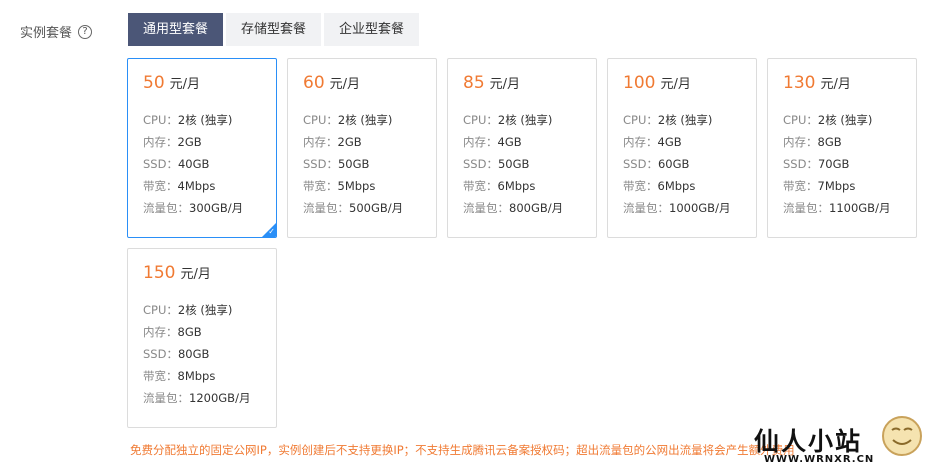 The height and width of the screenshot is (474, 934). I want to click on plan-price-value: 85, so click(474, 83).